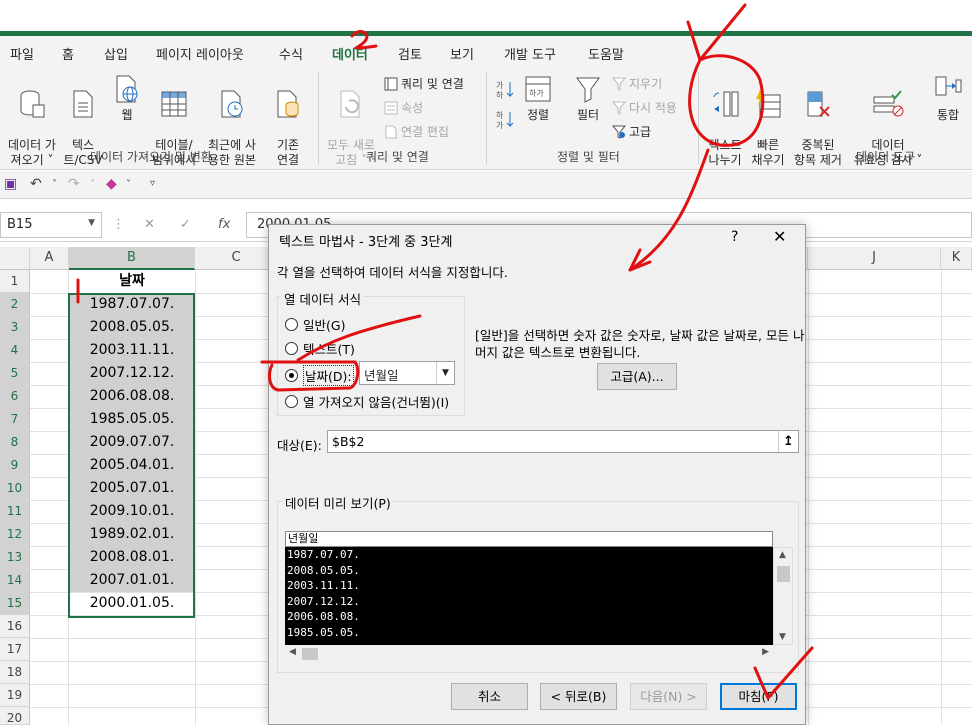  What do you see at coordinates (367, 401) in the screenshot?
I see `radio-skip-column: 열 가져오지 않음(건너뜀)(I)` at bounding box center [367, 401].